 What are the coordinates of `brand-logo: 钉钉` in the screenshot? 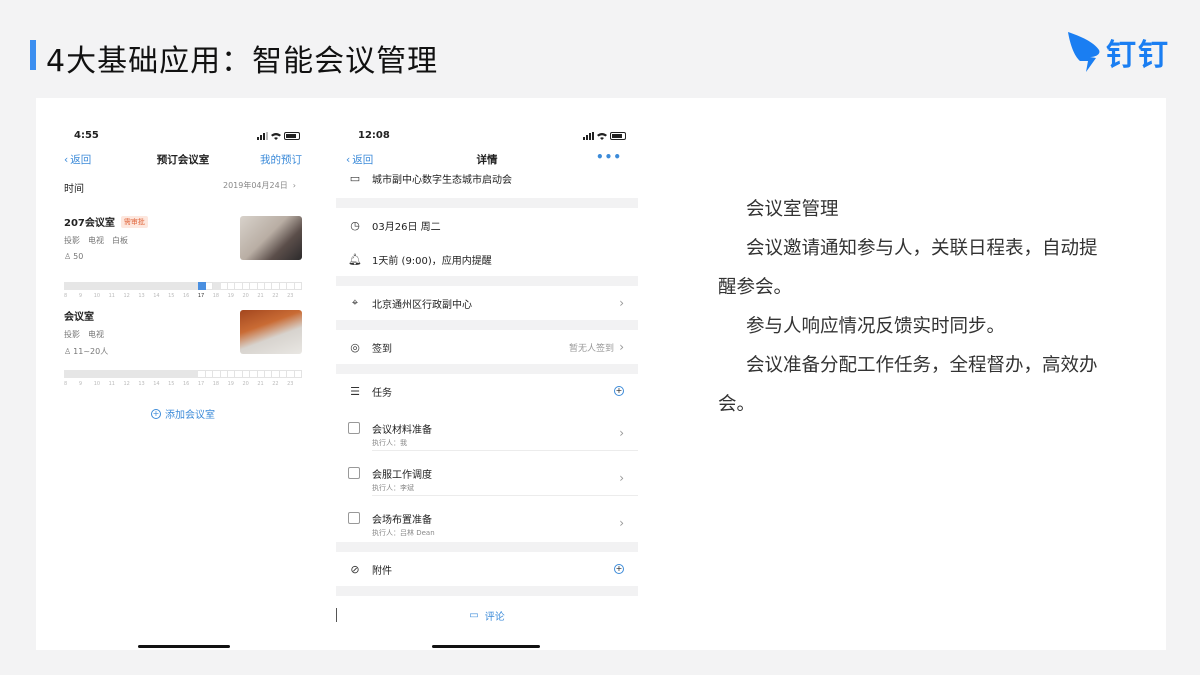 It's located at (1118, 52).